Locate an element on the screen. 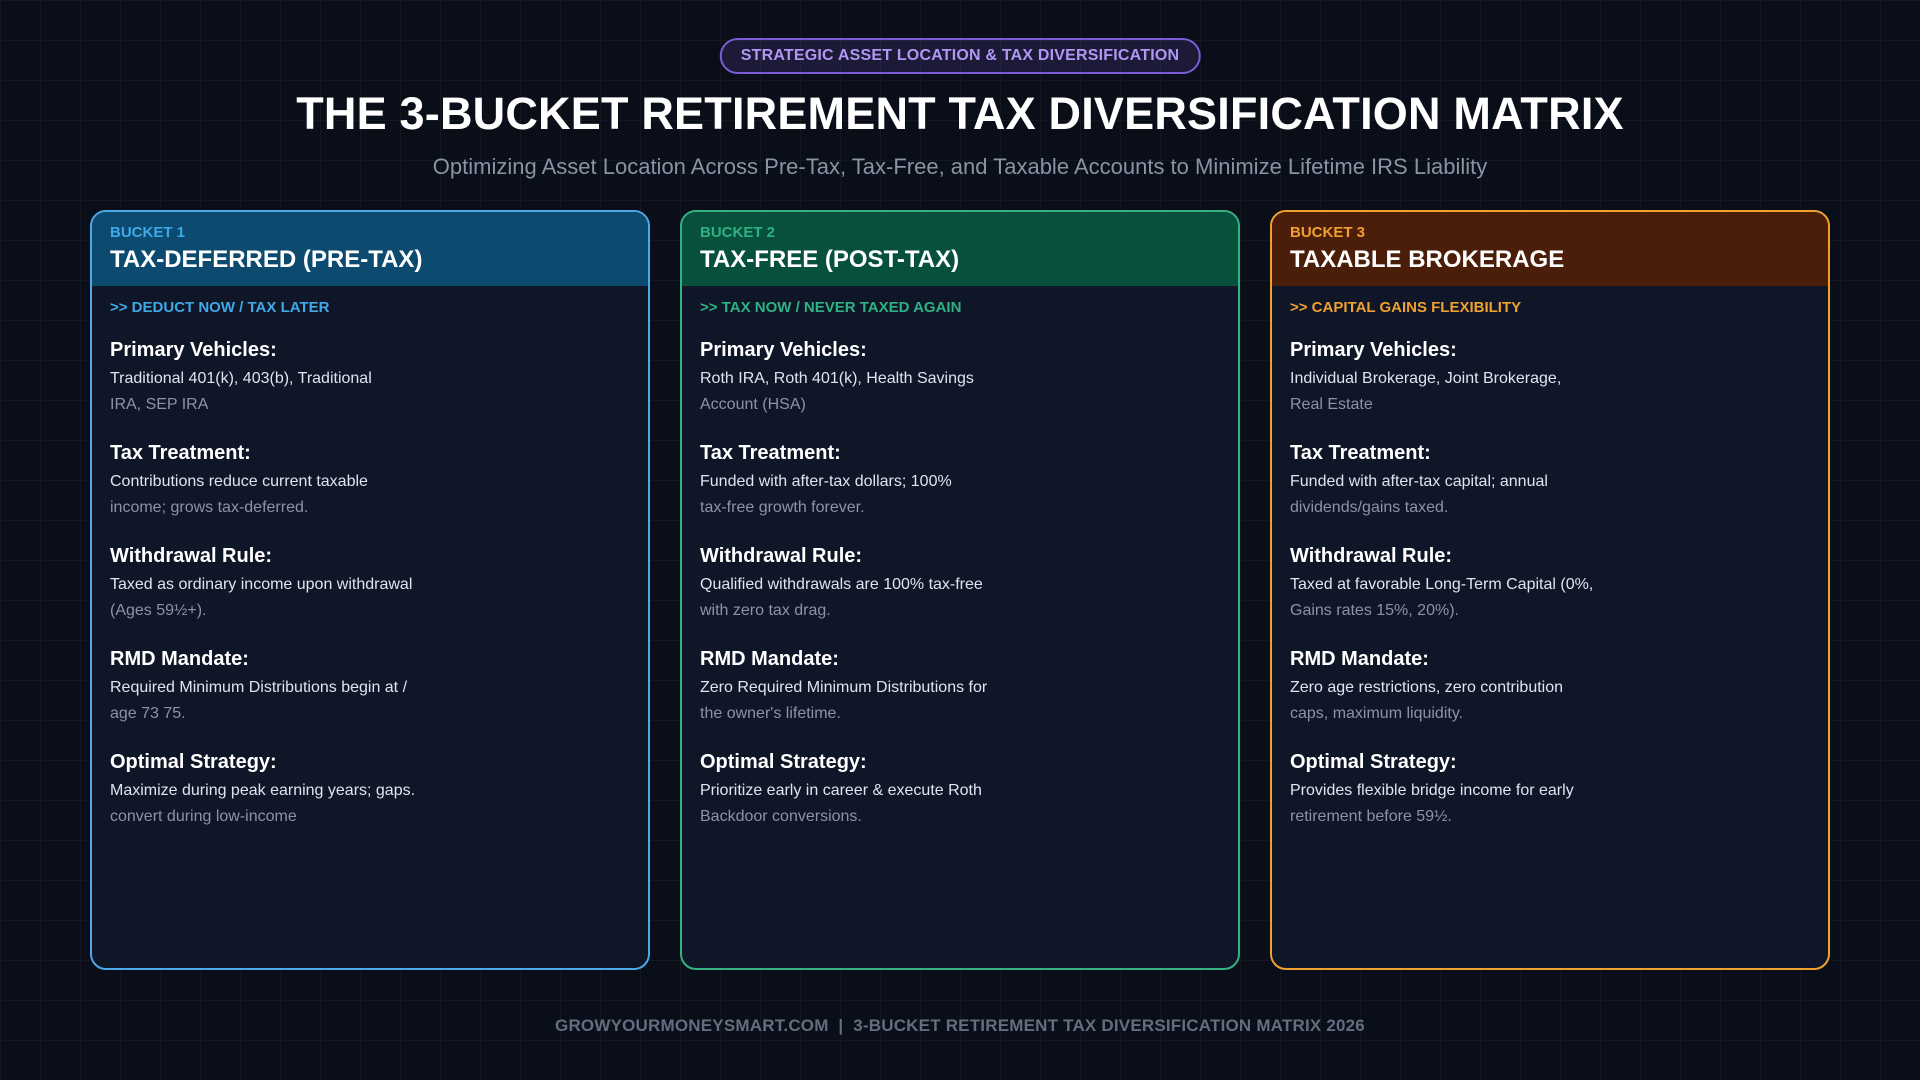 The height and width of the screenshot is (1080, 1920). section-text: convert during low-income is located at coordinates (203, 816).